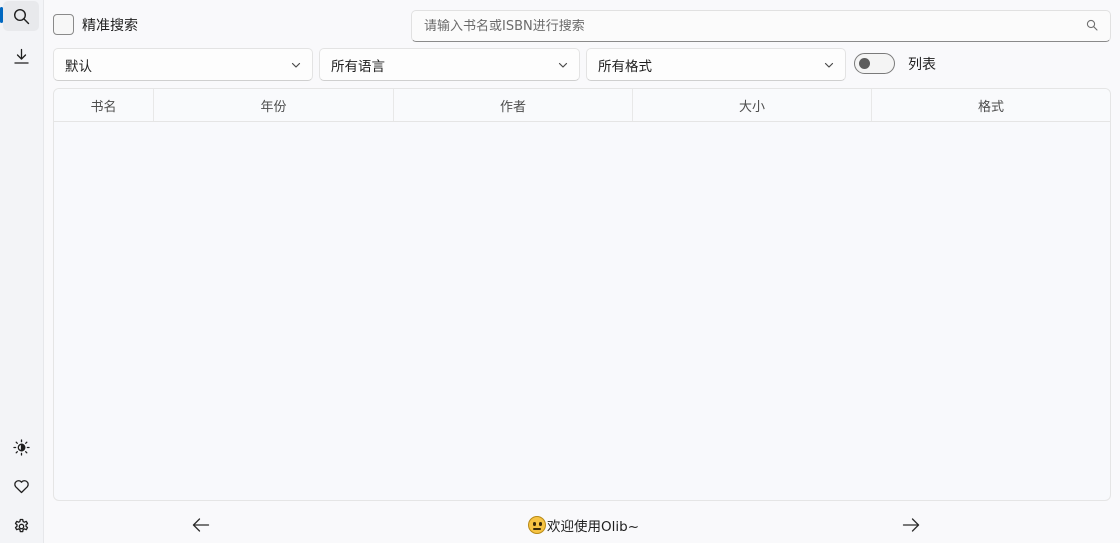 Image resolution: width=1120 pixels, height=543 pixels. I want to click on welcome-text: 欢迎使用Olib~, so click(593, 527).